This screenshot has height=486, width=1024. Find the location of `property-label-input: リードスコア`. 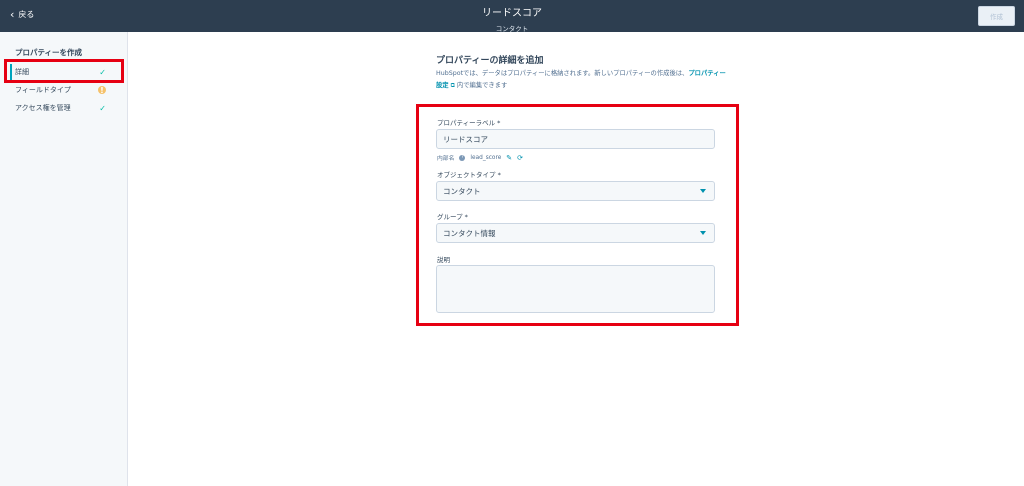

property-label-input: リードスコア is located at coordinates (575, 139).